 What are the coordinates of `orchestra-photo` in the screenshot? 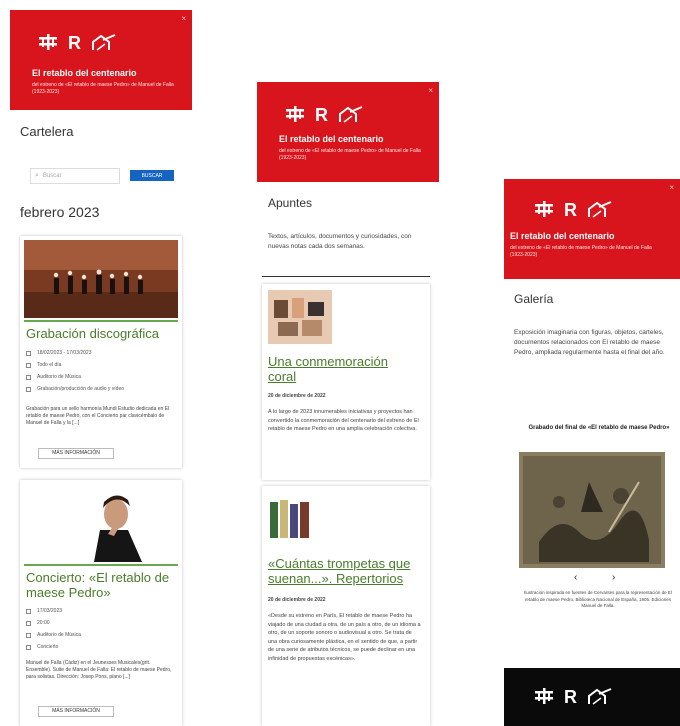 It's located at (101, 279).